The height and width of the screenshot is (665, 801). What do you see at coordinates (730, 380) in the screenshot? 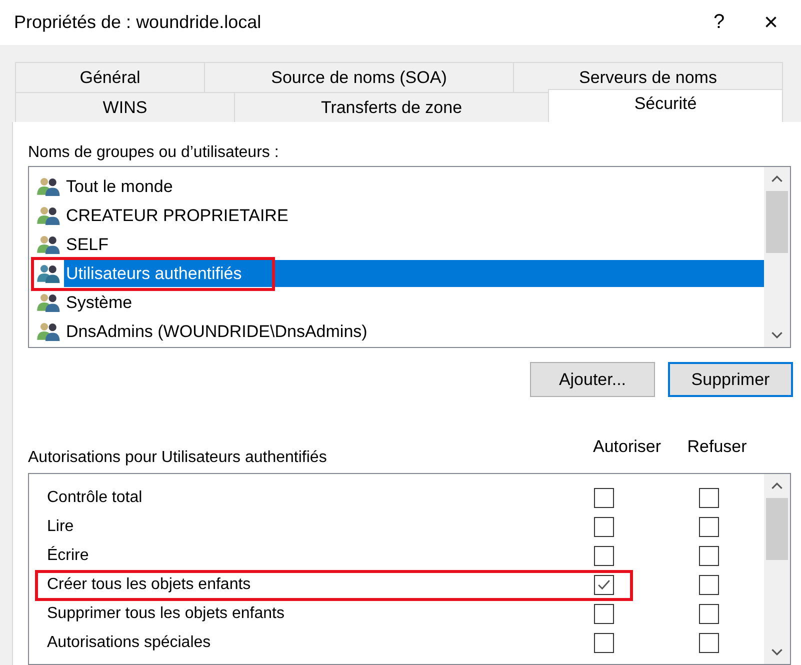
I see `dialog-button: Supprimer` at bounding box center [730, 380].